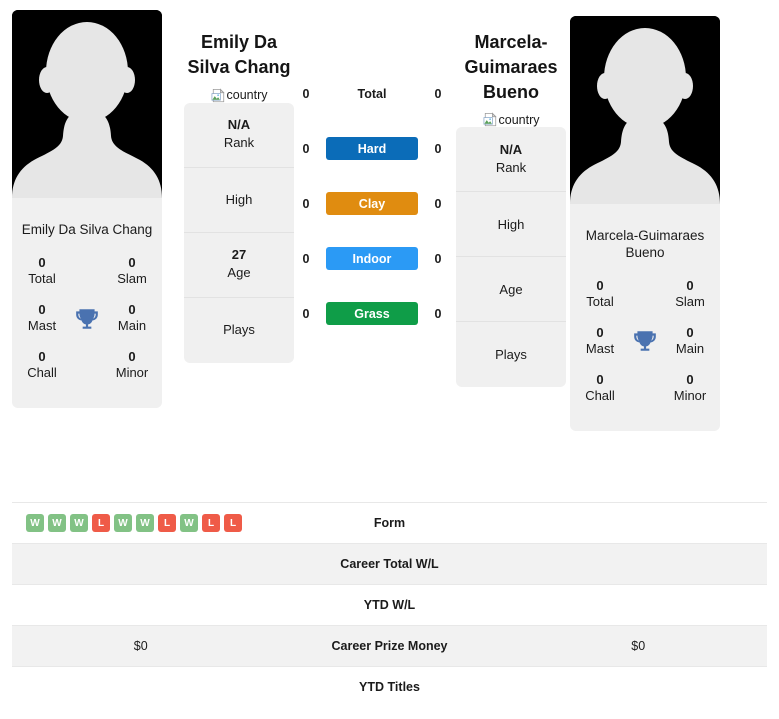 The height and width of the screenshot is (719, 779). What do you see at coordinates (389, 563) in the screenshot?
I see `stat-row-career-total-wl: Career Total W/L` at bounding box center [389, 563].